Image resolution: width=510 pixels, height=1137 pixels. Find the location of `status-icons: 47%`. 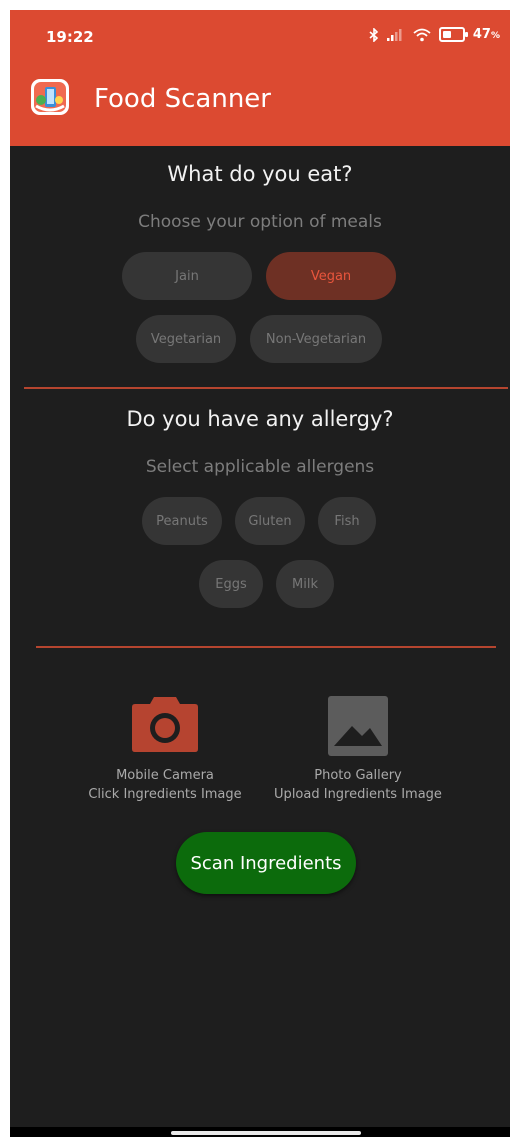

status-icons: 47% is located at coordinates (434, 34).